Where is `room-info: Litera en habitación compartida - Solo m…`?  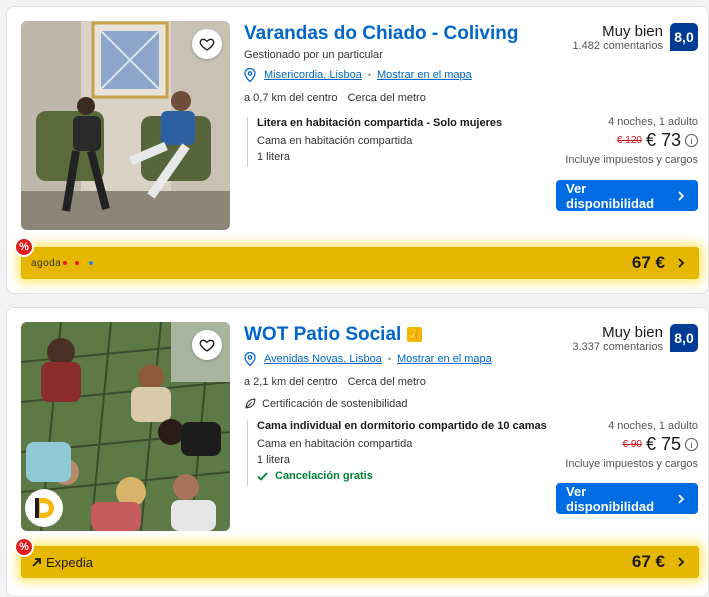 room-info: Litera en habitación compartida - Solo m… is located at coordinates (374, 142).